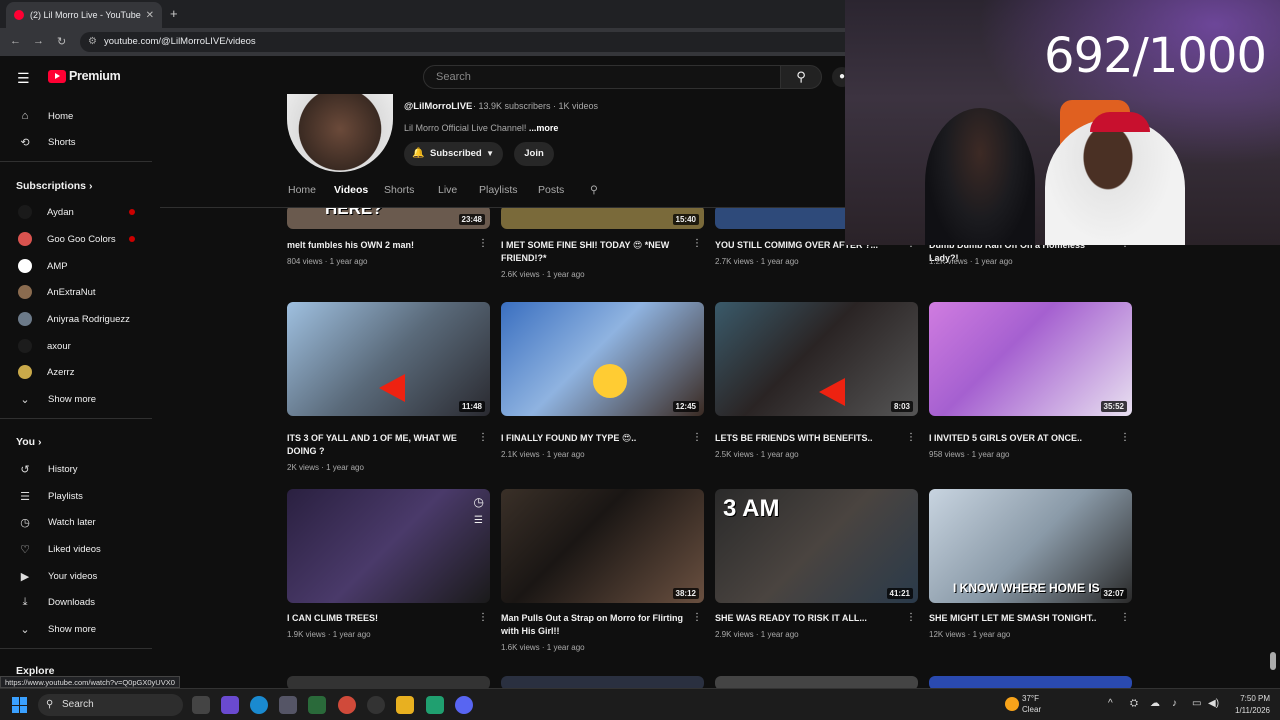 This screenshot has width=1280, height=720. I want to click on show-more-you: ⌄ Show more, so click(77, 629).